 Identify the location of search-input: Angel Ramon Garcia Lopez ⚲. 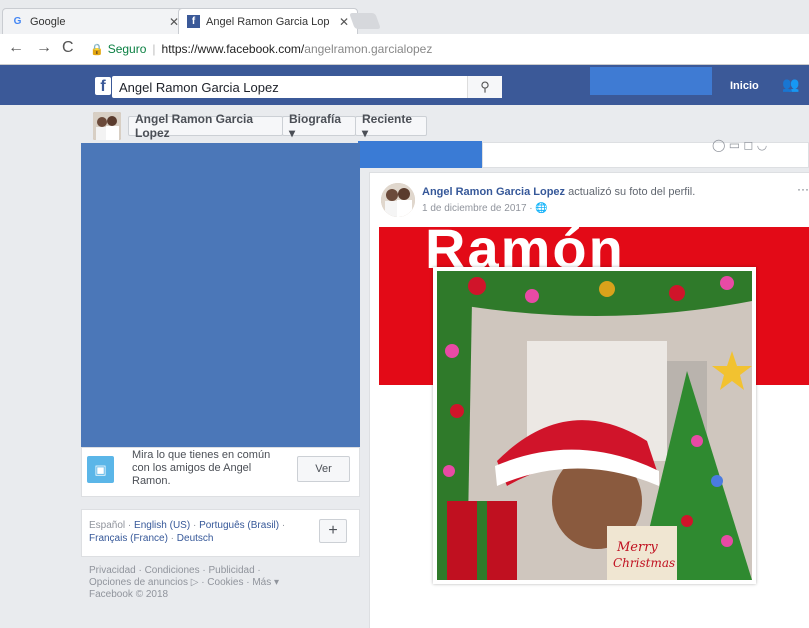
(307, 87).